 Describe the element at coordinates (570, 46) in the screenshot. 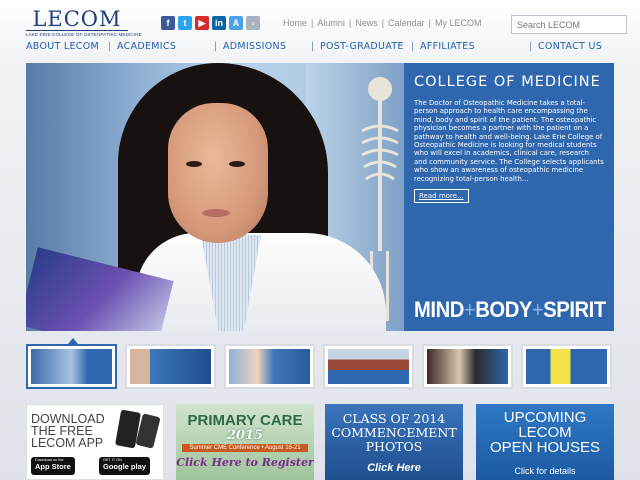

I see `nav-contact-us: CONTACT US` at that location.